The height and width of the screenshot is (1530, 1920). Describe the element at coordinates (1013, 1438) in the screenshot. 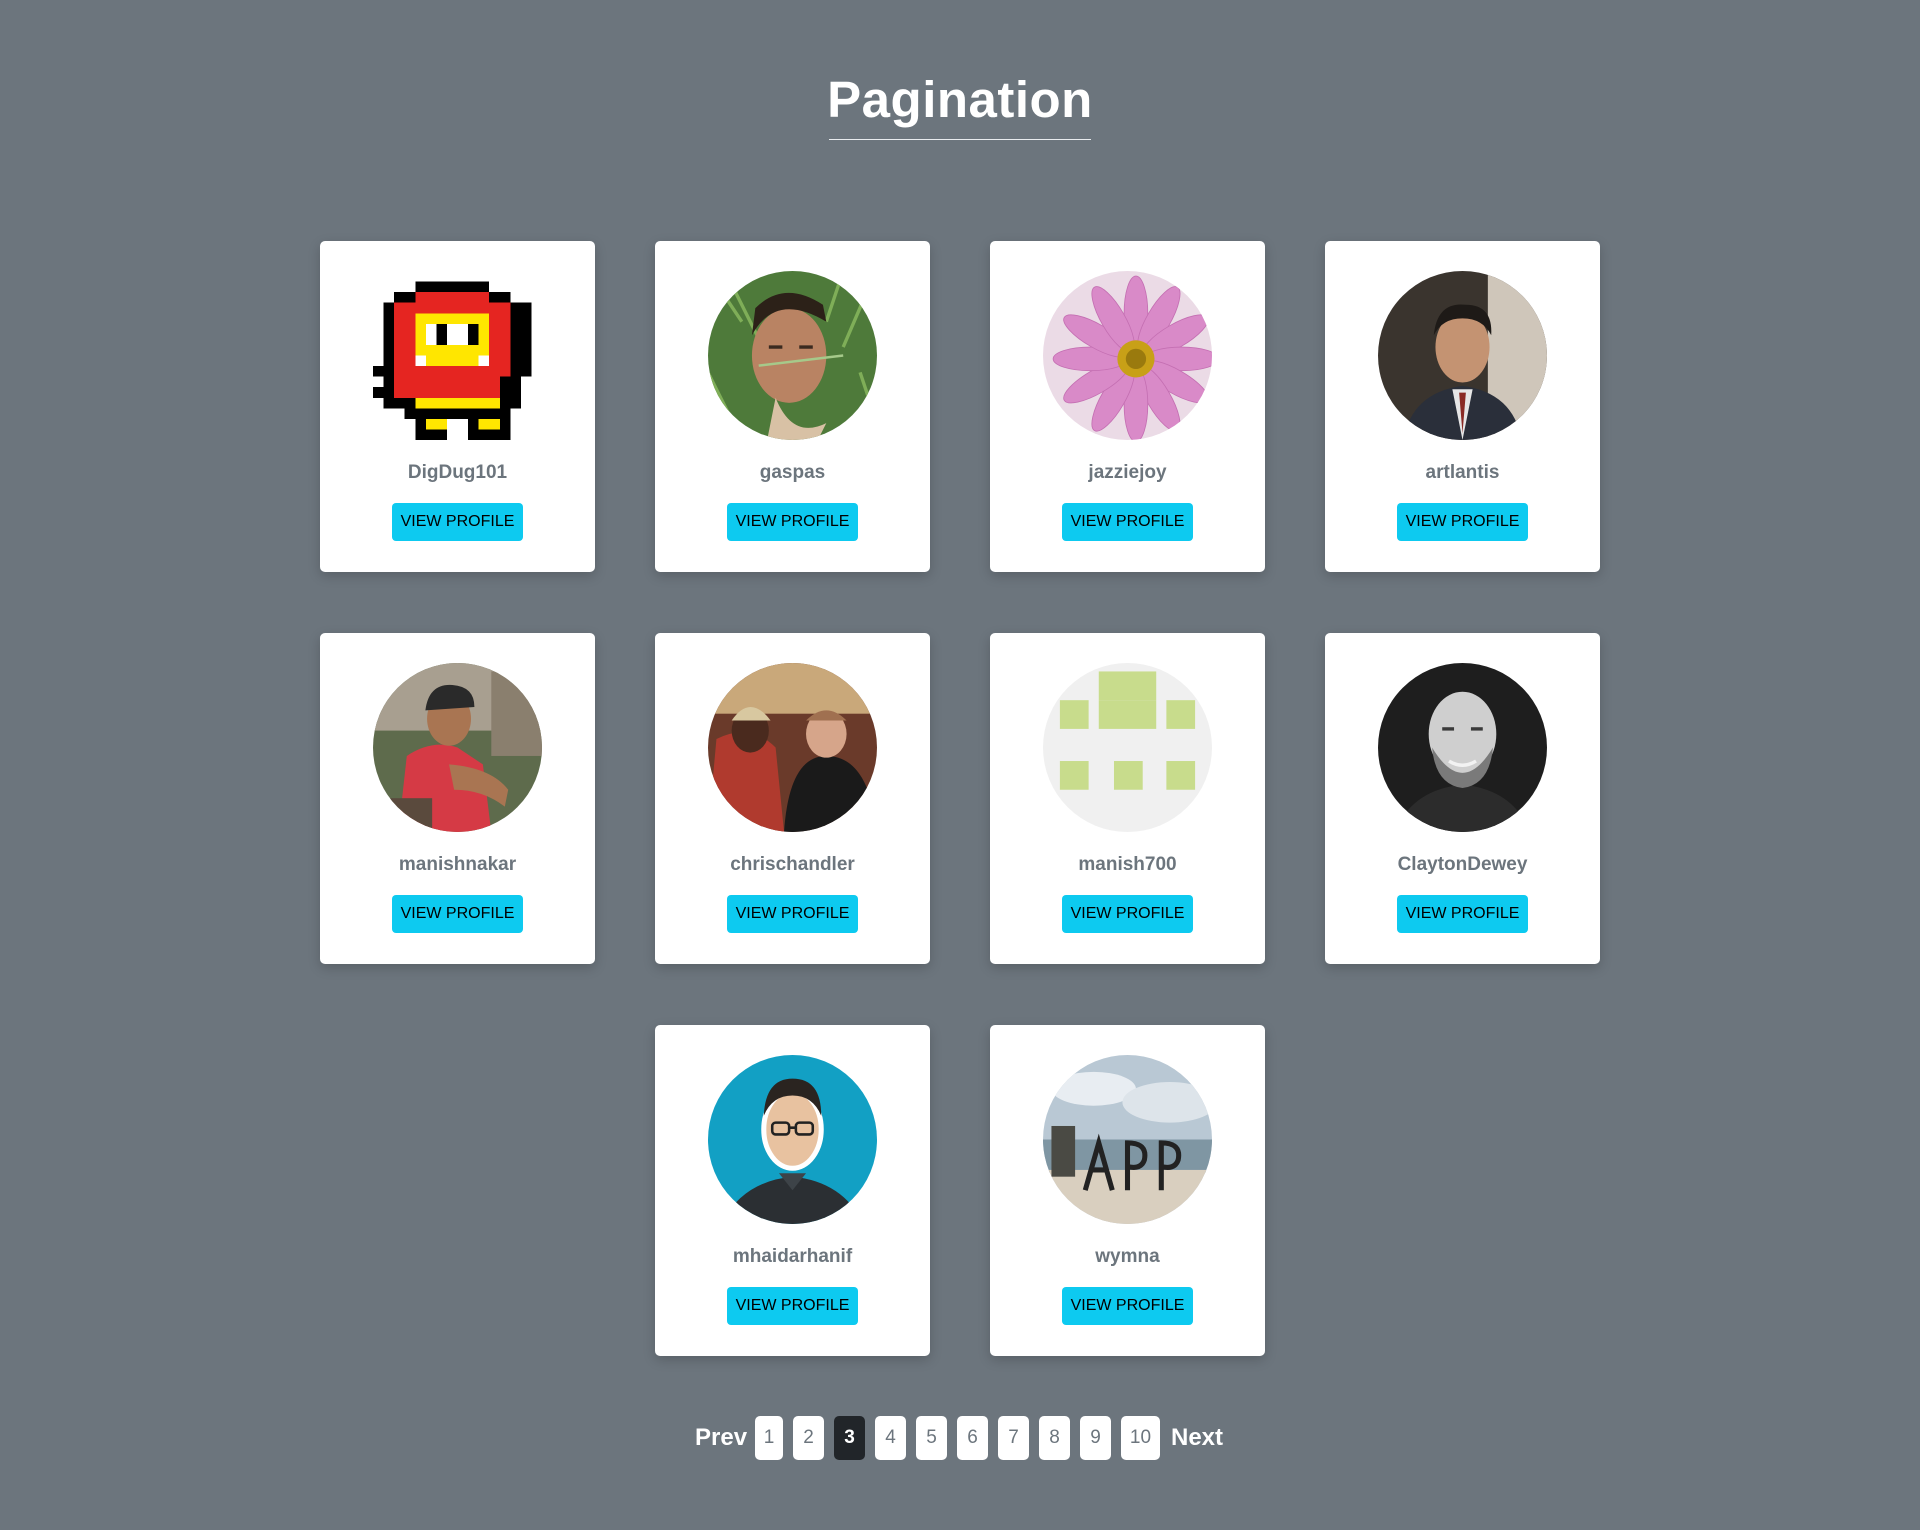

I see `page-7-button: 7` at that location.